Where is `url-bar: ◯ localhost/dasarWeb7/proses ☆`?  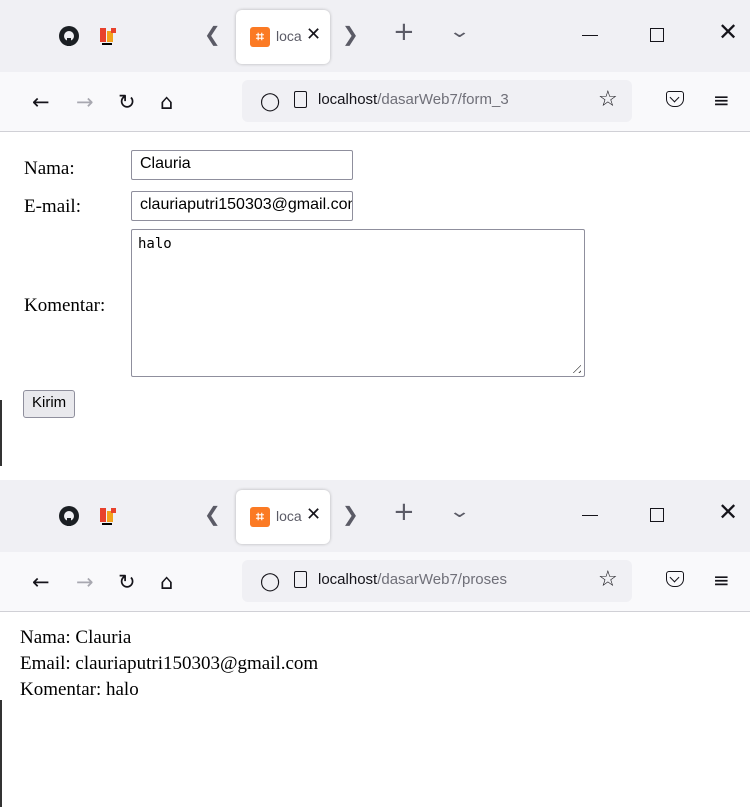
url-bar: ◯ localhost/dasarWeb7/proses ☆ is located at coordinates (437, 581).